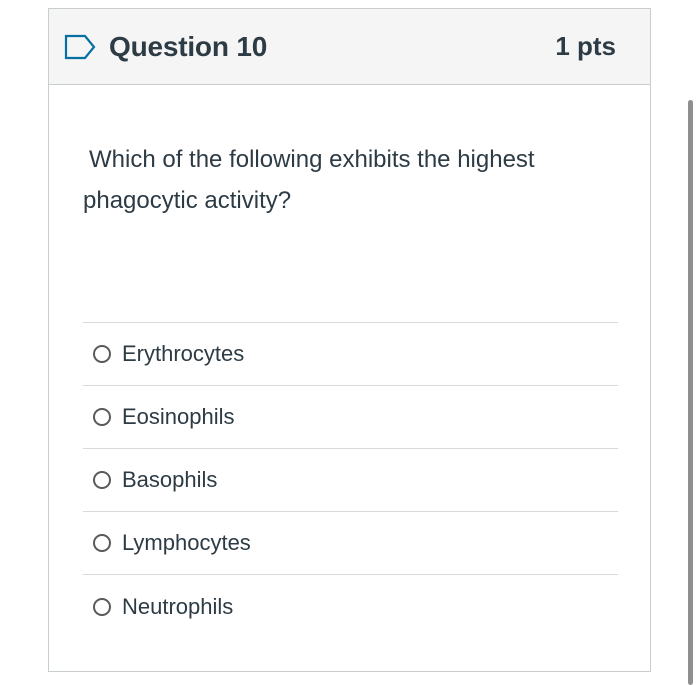 This screenshot has height=685, width=700. I want to click on answer-option-erythrocytes: Erythrocytes, so click(350, 354).